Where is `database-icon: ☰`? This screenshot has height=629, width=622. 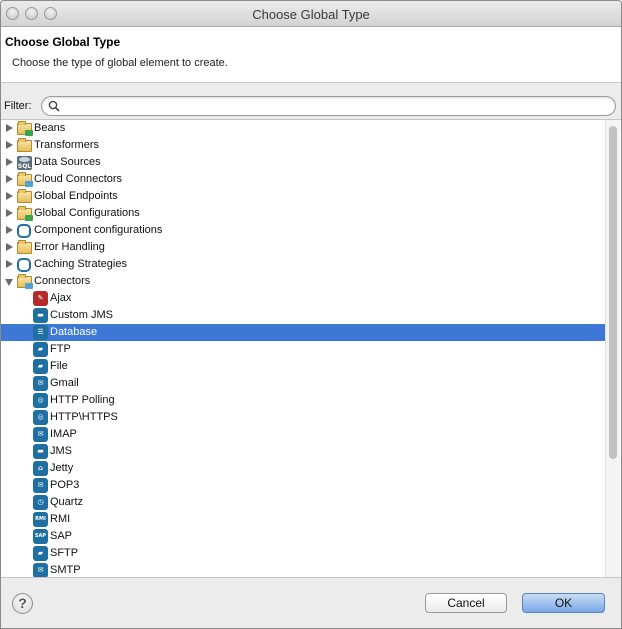 database-icon: ☰ is located at coordinates (40, 332).